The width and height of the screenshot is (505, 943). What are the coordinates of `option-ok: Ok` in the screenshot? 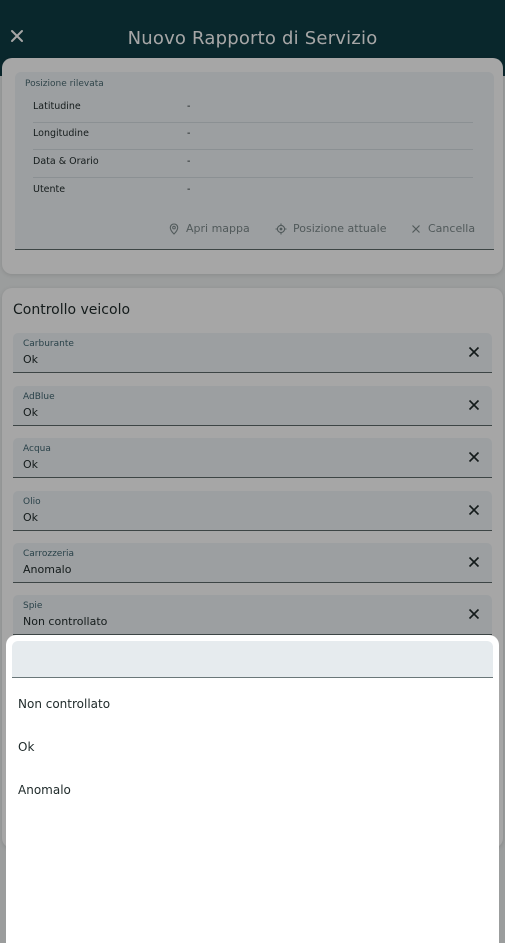 It's located at (26, 747).